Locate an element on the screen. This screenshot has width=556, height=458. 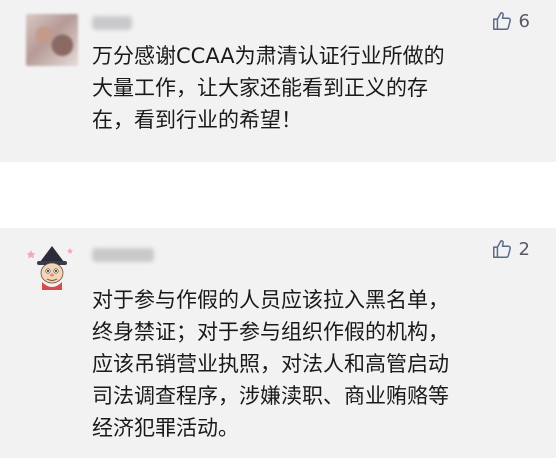
like-count: 2 is located at coordinates (524, 249).